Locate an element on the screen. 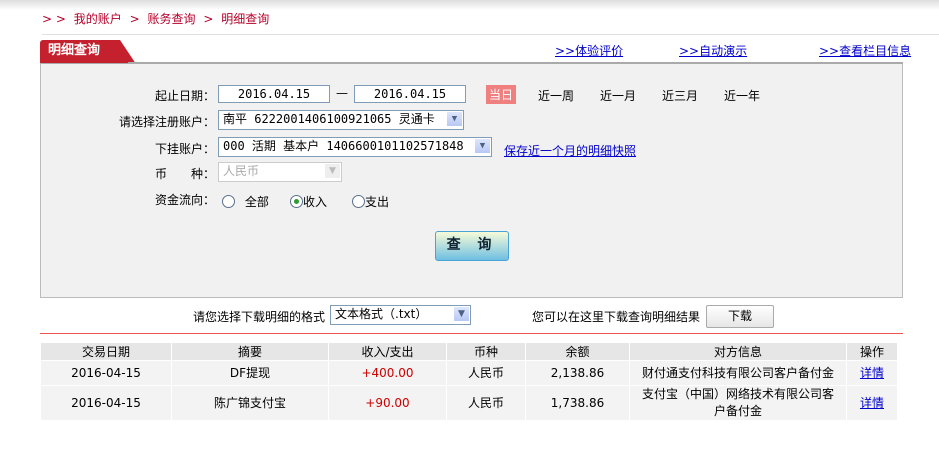  cell-amount: +400.00 is located at coordinates (387, 373).